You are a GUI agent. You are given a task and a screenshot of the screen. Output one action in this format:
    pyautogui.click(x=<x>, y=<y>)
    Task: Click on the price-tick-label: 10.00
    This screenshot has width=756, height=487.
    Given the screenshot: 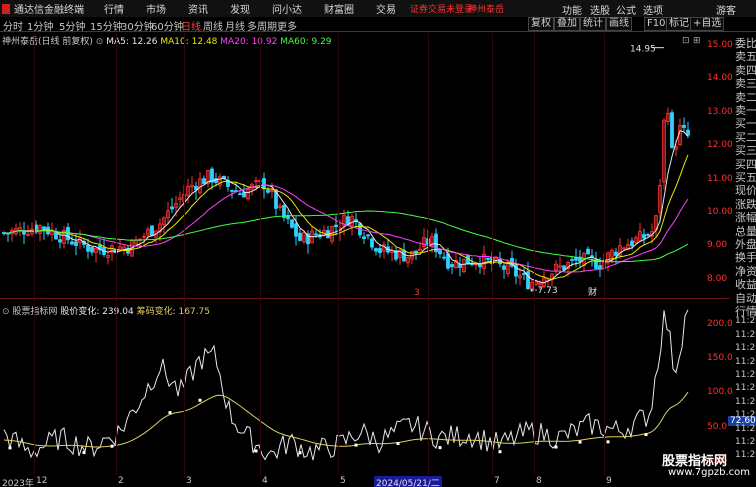 What is the action you would take?
    pyautogui.click(x=720, y=212)
    